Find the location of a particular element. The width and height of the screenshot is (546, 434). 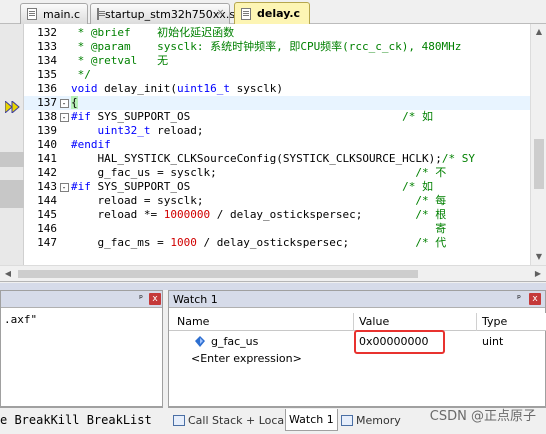

code-token: void is located at coordinates (84, 88).